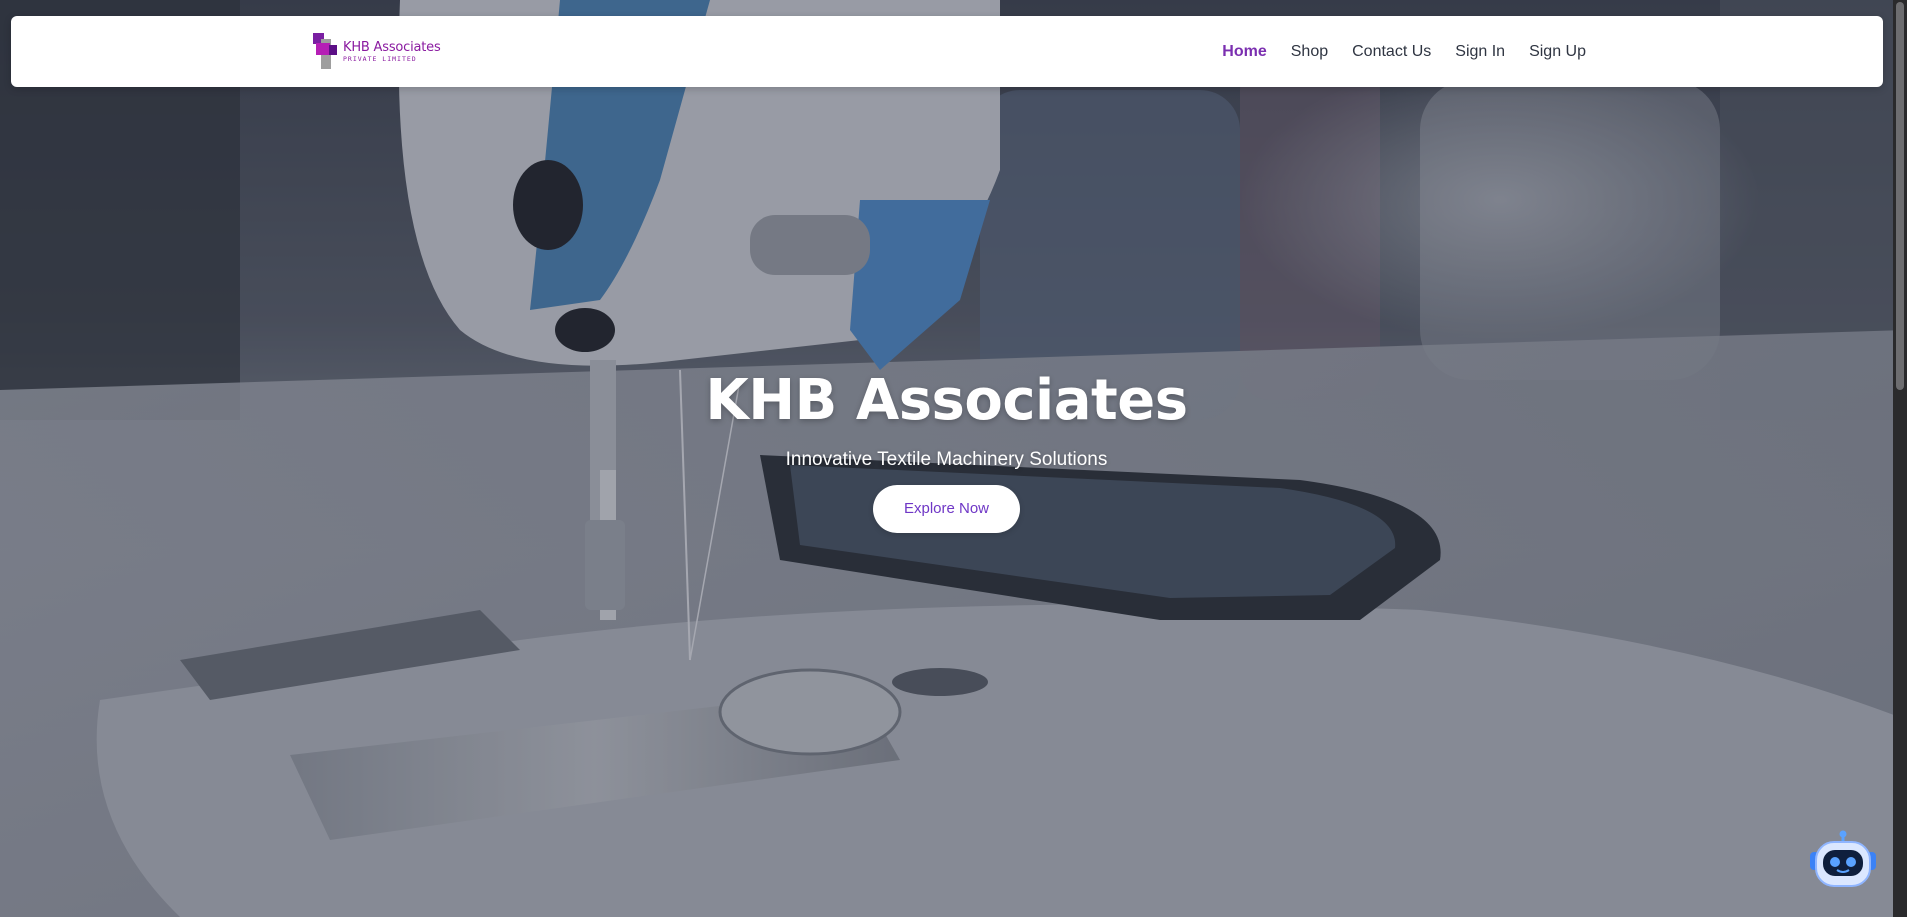 The height and width of the screenshot is (917, 1907). I want to click on brand-logo: KHB Associates PRIVATE LIMITED, so click(378, 52).